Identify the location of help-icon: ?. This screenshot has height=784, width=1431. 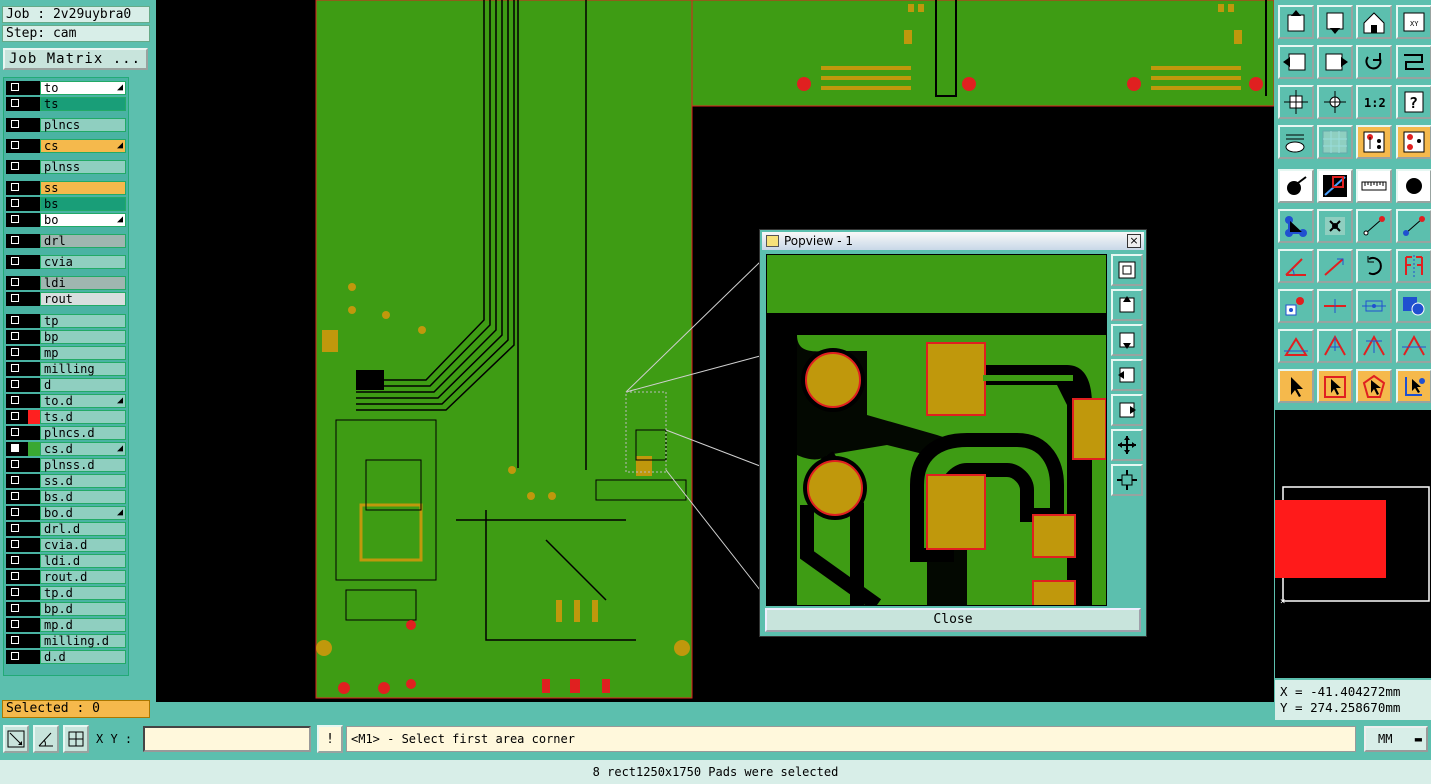
(1413, 102).